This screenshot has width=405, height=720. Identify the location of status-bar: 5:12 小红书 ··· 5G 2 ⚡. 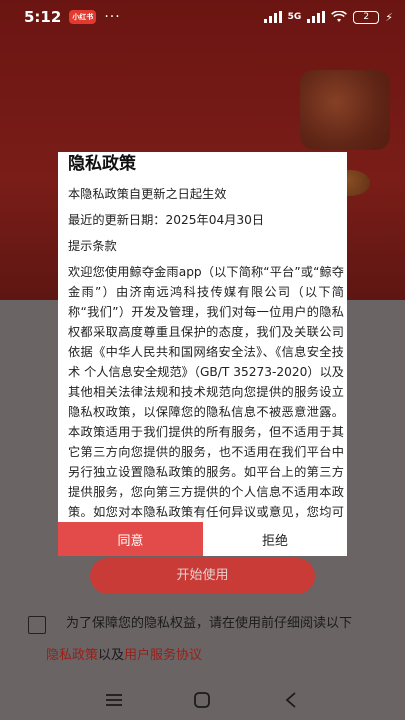
(202, 17).